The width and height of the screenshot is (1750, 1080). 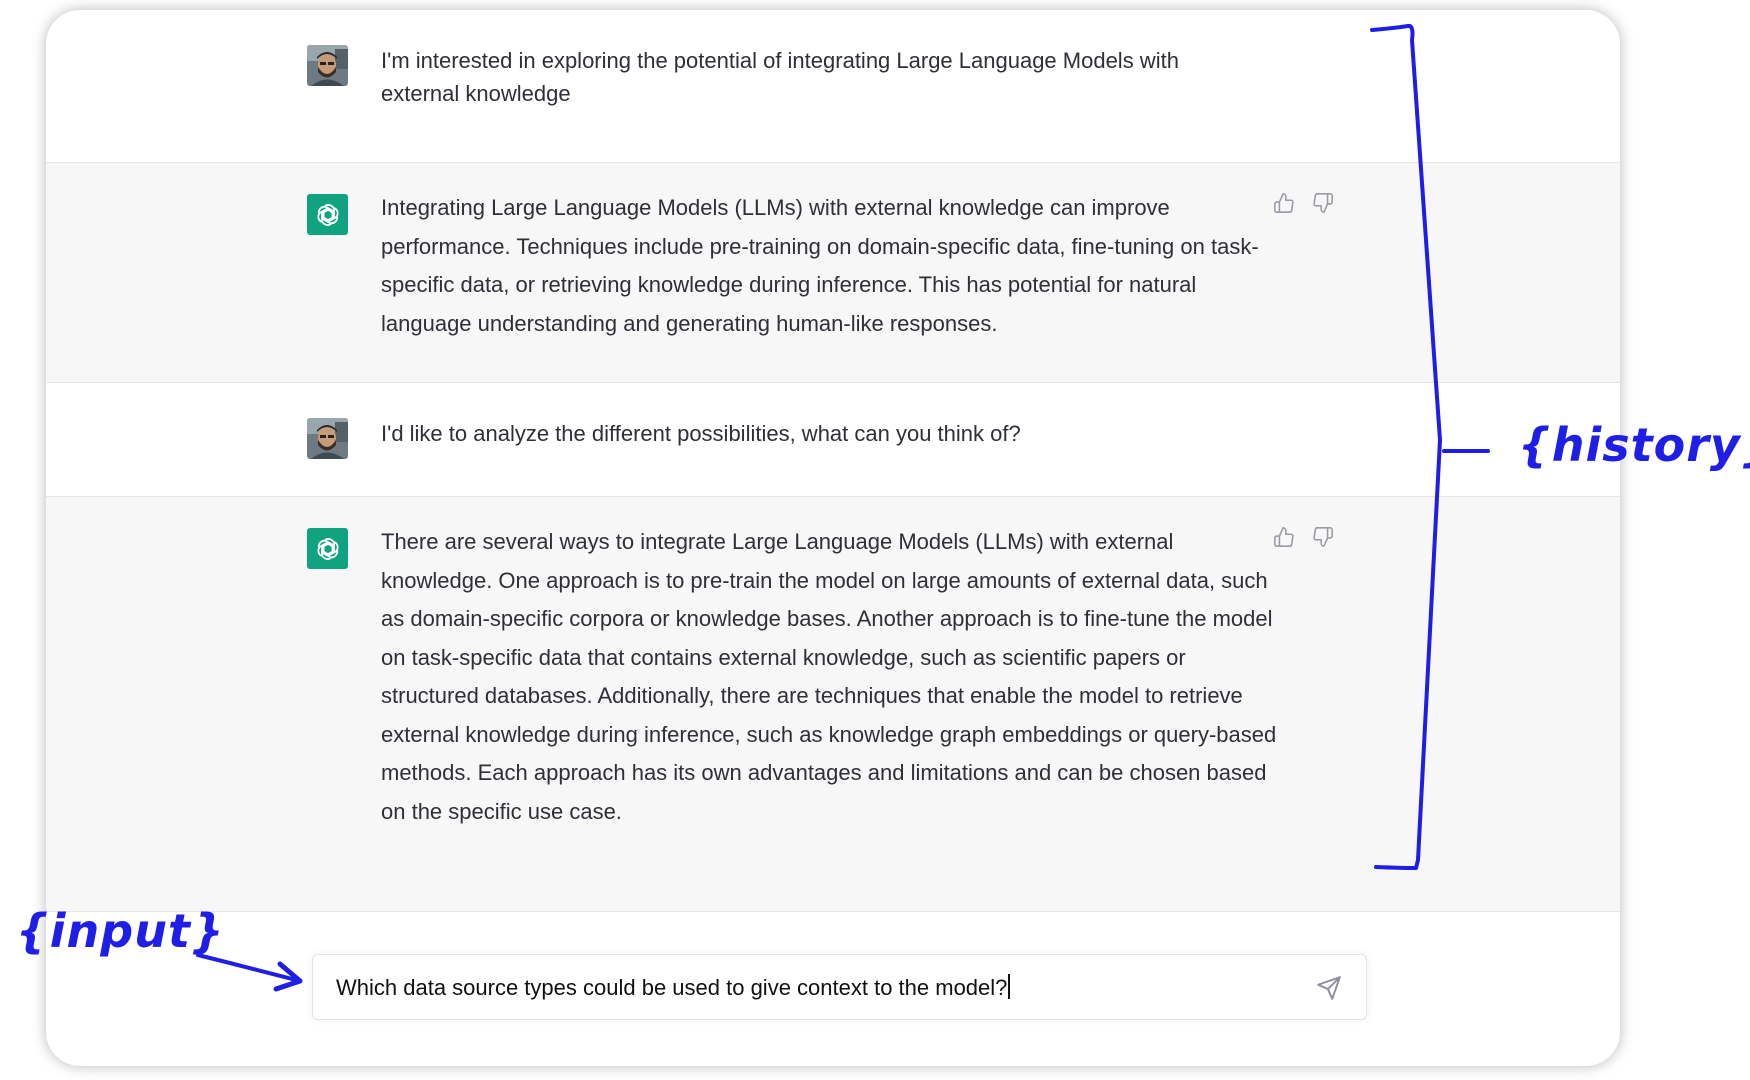 I want to click on history-bracket, so click(x=1406, y=446).